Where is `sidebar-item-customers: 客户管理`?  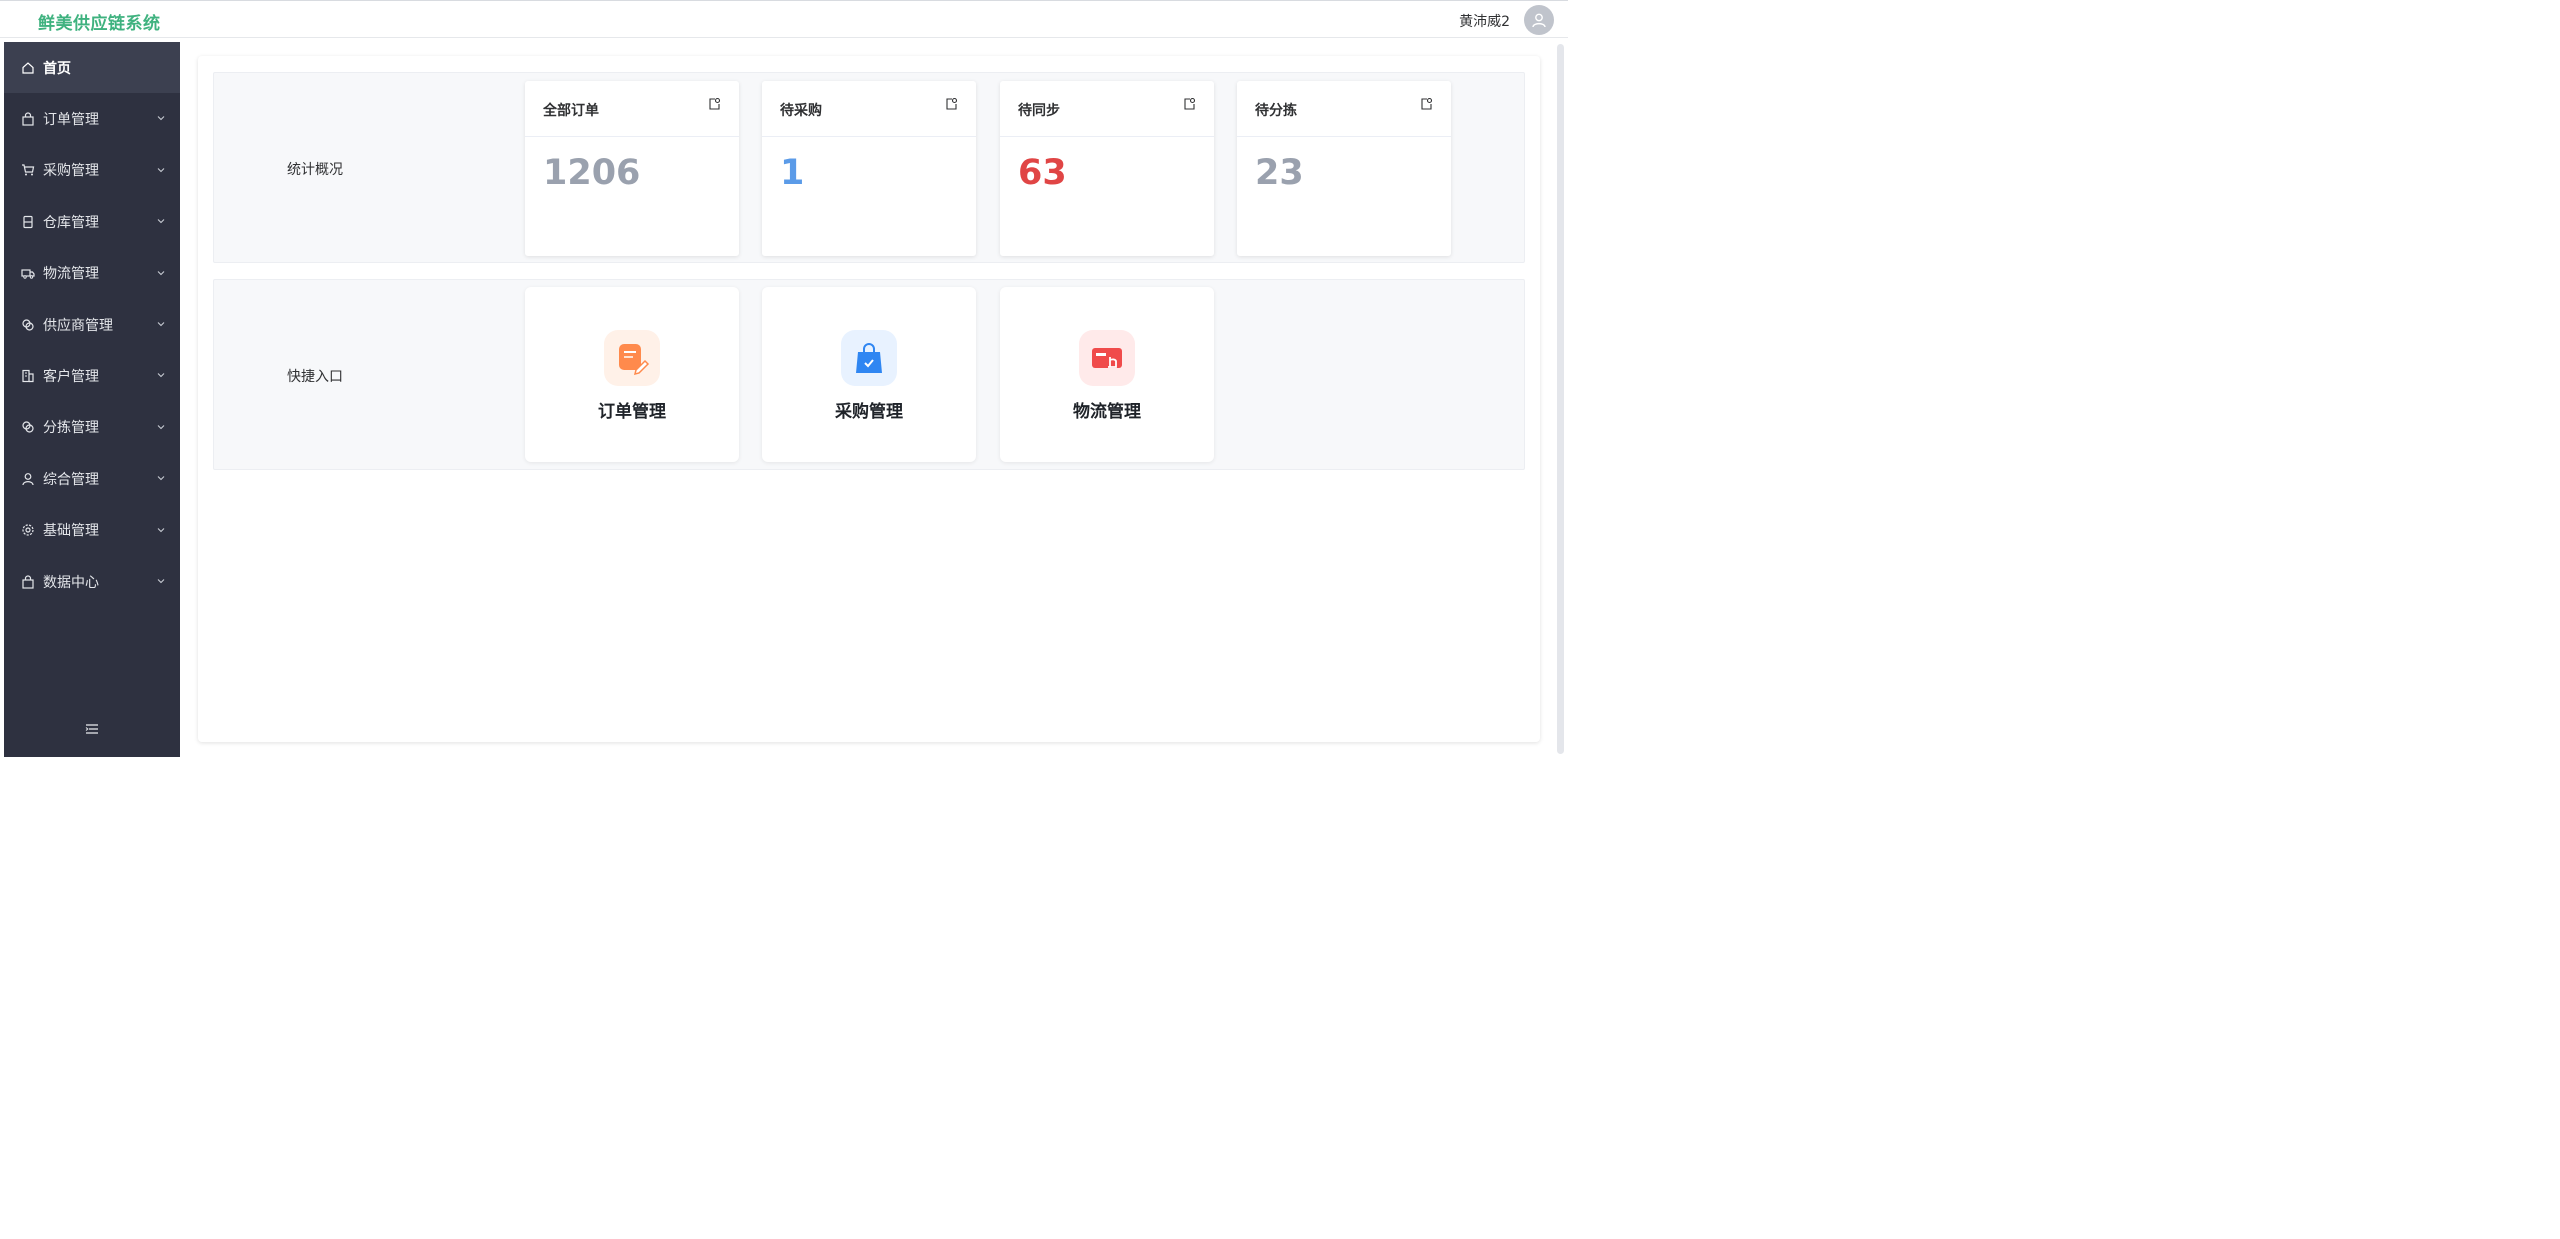
sidebar-item-customers: 客户管理 is located at coordinates (92, 375).